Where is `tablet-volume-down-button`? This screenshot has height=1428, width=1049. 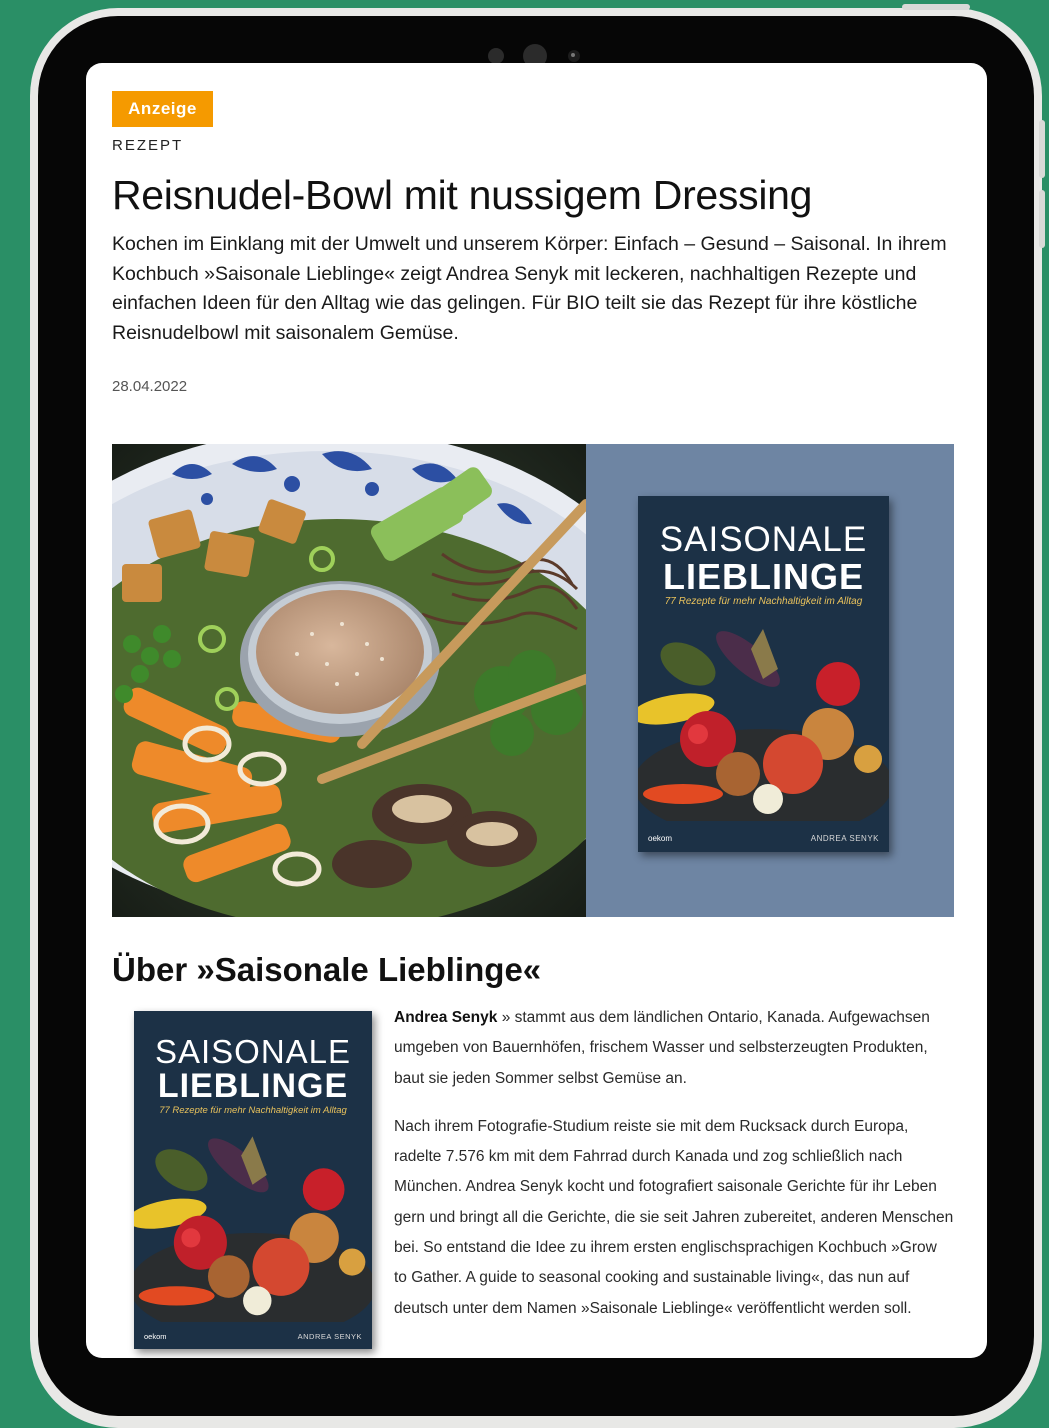 tablet-volume-down-button is located at coordinates (1042, 219).